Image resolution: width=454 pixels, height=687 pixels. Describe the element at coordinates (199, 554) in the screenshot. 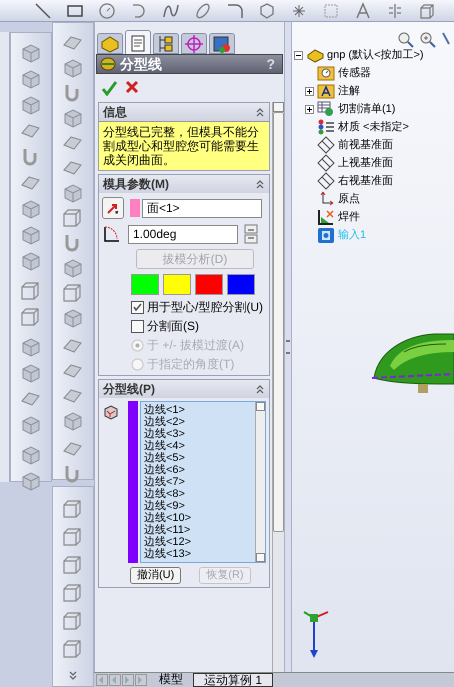

I see `list-item: 边线<13>` at that location.